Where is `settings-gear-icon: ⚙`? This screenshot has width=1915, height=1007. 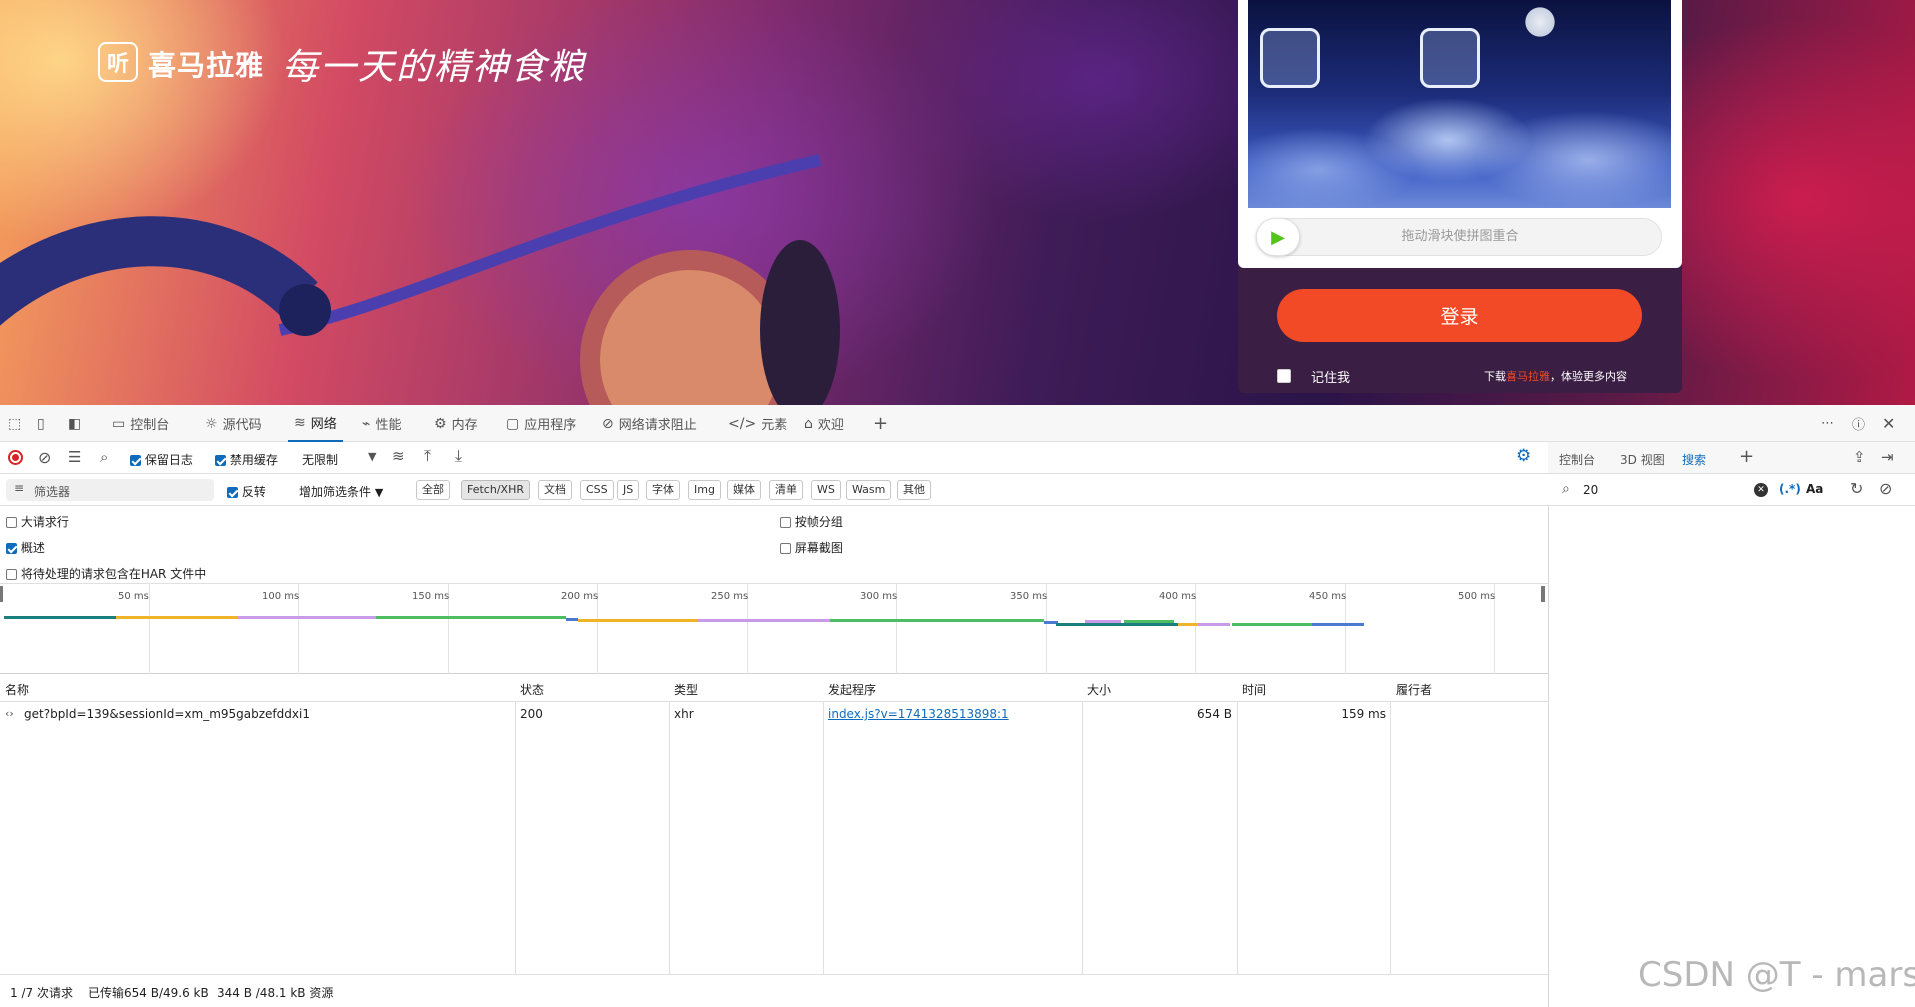
settings-gear-icon: ⚙ is located at coordinates (1523, 456).